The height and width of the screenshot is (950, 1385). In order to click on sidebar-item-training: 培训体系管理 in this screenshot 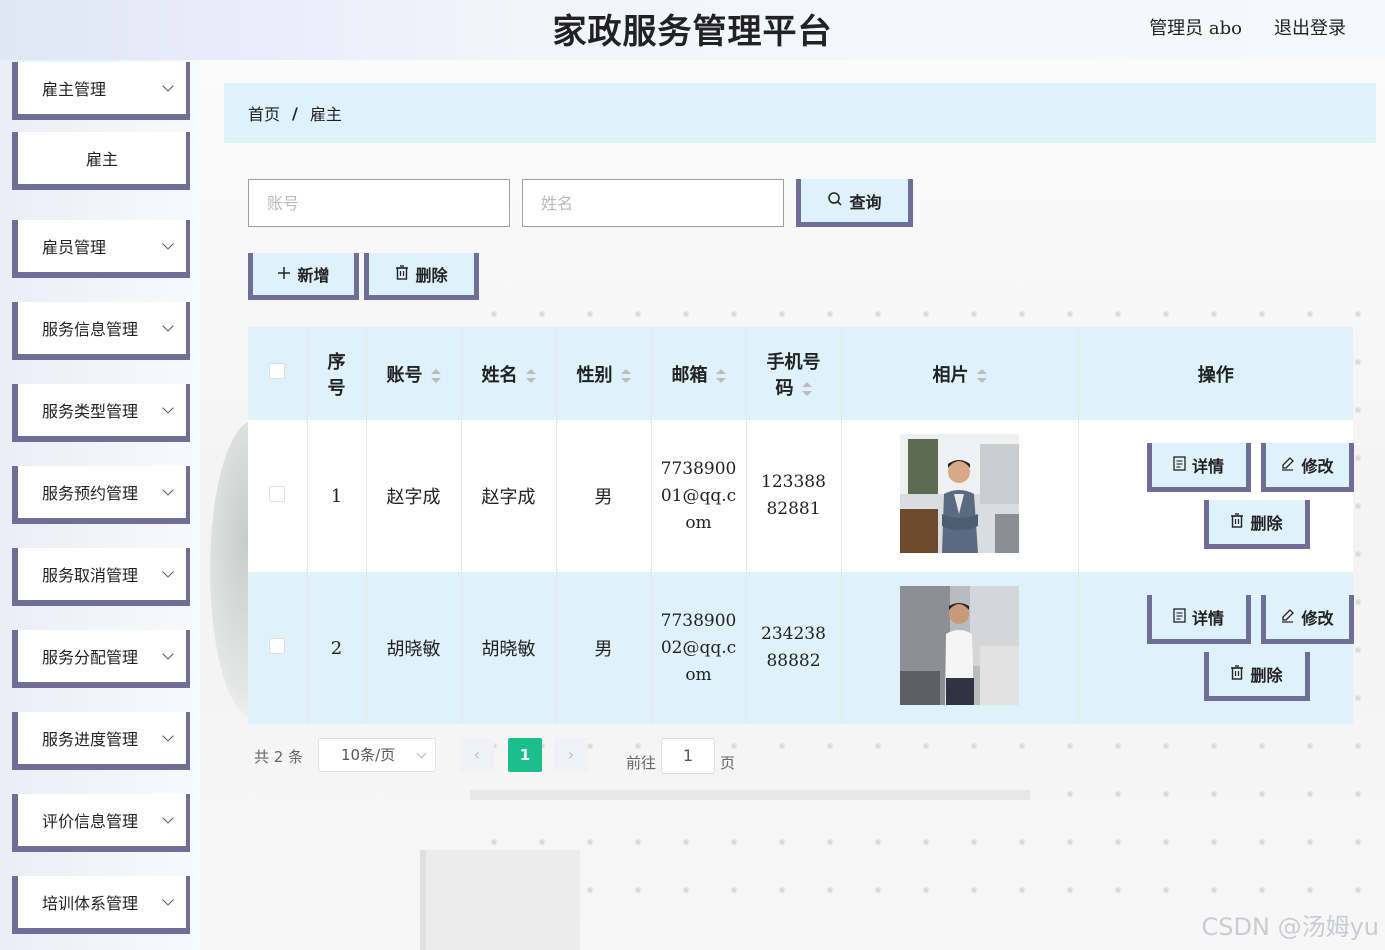, I will do `click(101, 905)`.